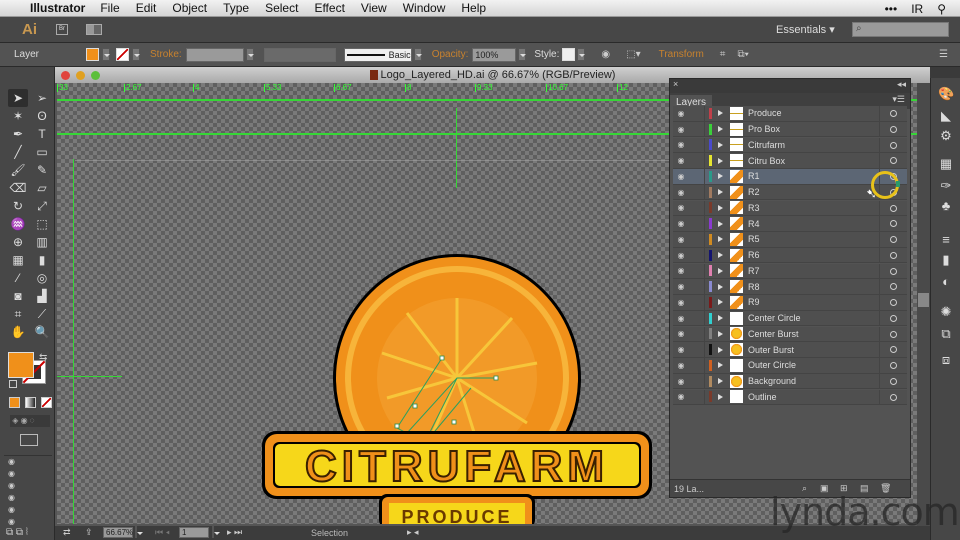  Describe the element at coordinates (42, 98) in the screenshot. I see `direct-selection-tool: ➢` at that location.